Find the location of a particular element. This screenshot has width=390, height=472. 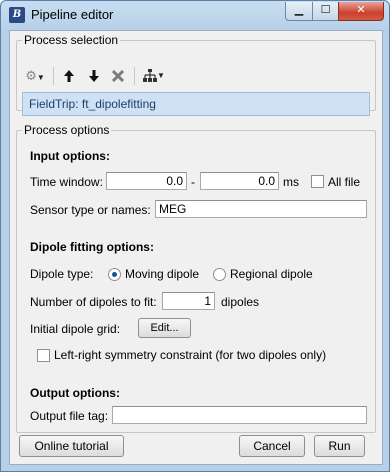

window-title: Pipeline editor is located at coordinates (72, 14).